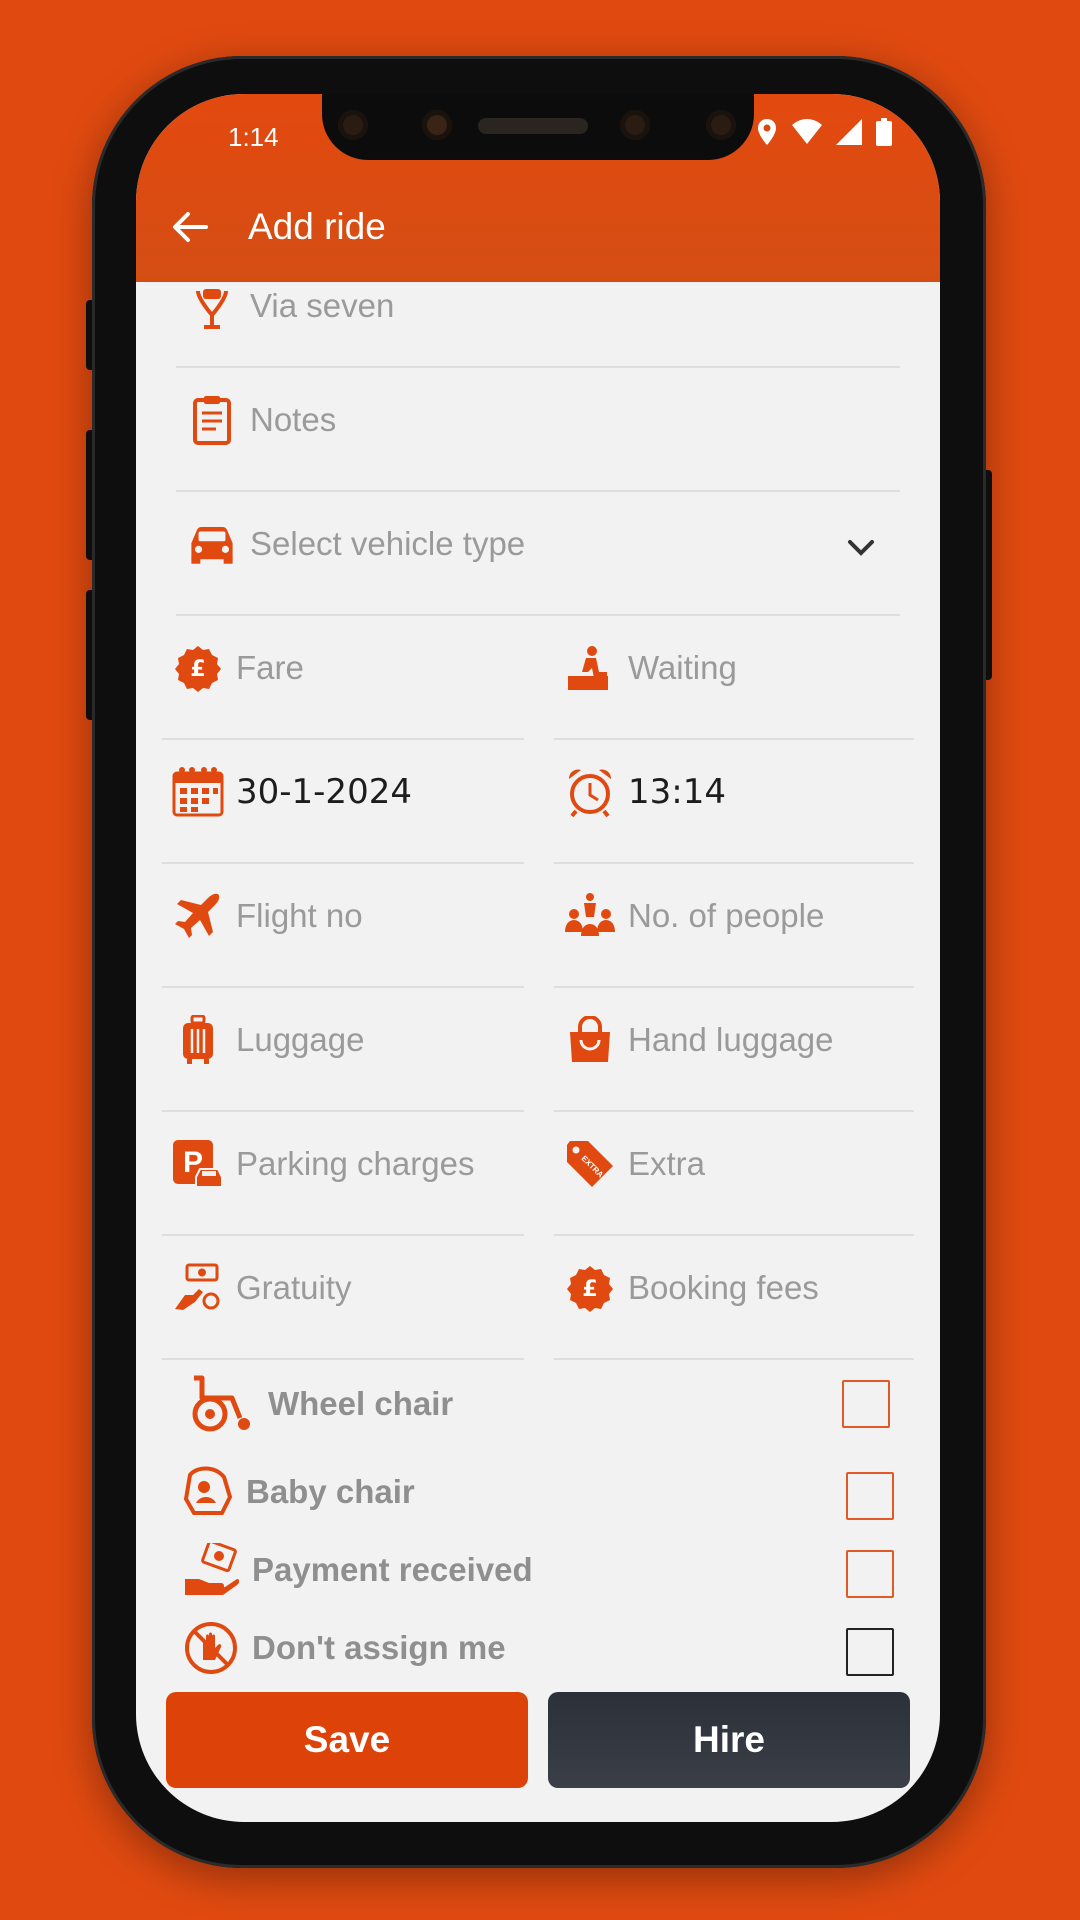 The width and height of the screenshot is (1080, 1920). What do you see at coordinates (723, 1287) in the screenshot?
I see `booking-fees-label: Booking fees` at bounding box center [723, 1287].